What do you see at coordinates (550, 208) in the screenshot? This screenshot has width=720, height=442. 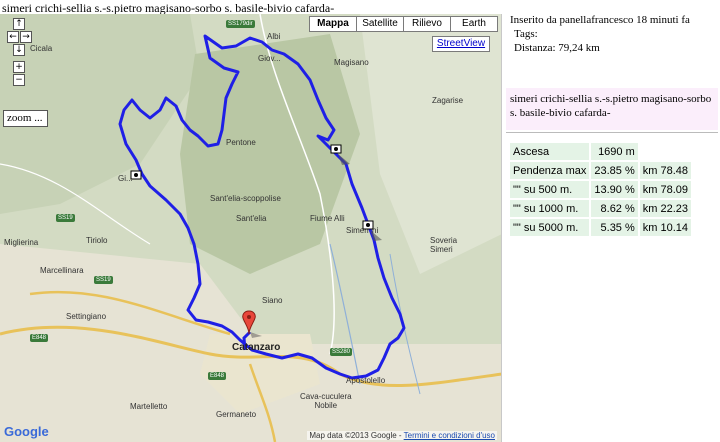 I see `stat-label: "" su 1000 m.` at bounding box center [550, 208].